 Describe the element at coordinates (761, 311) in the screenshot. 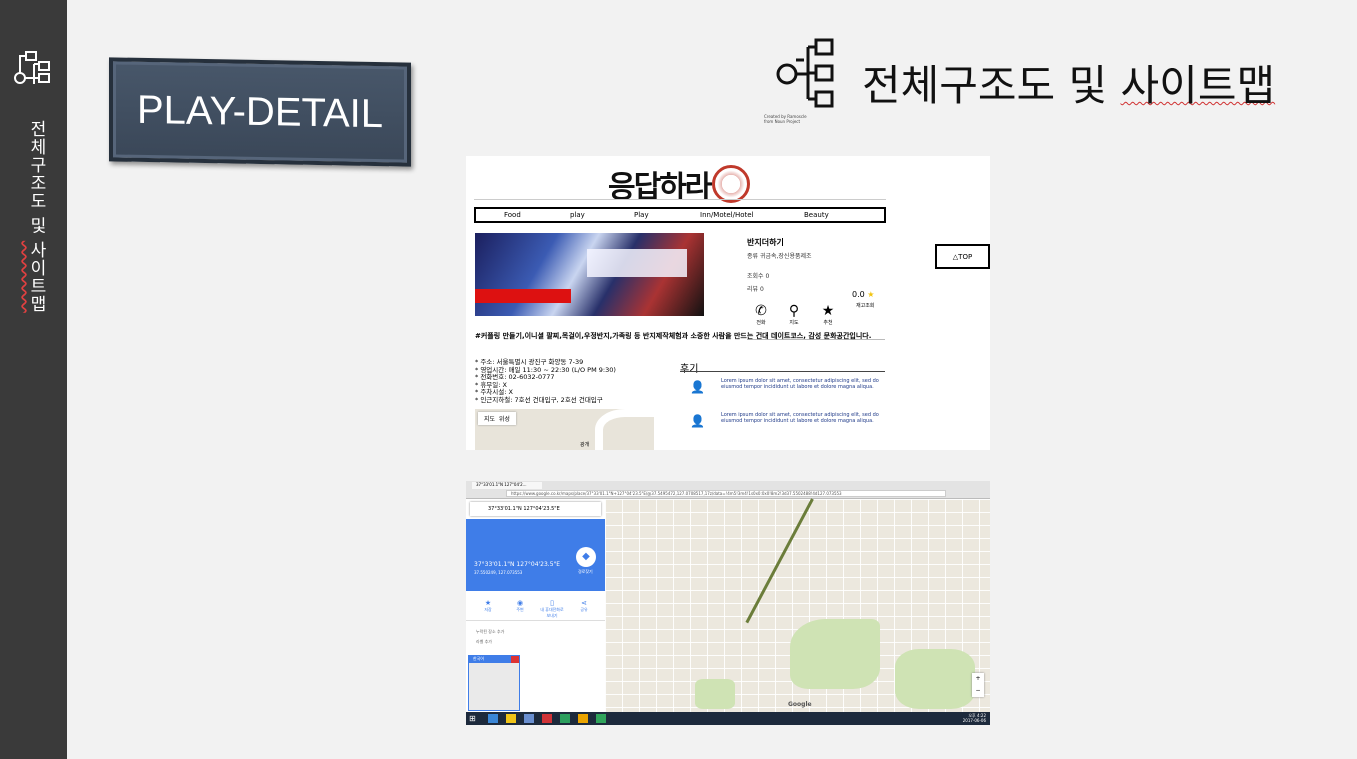

I see `phone-icon: ✆` at that location.